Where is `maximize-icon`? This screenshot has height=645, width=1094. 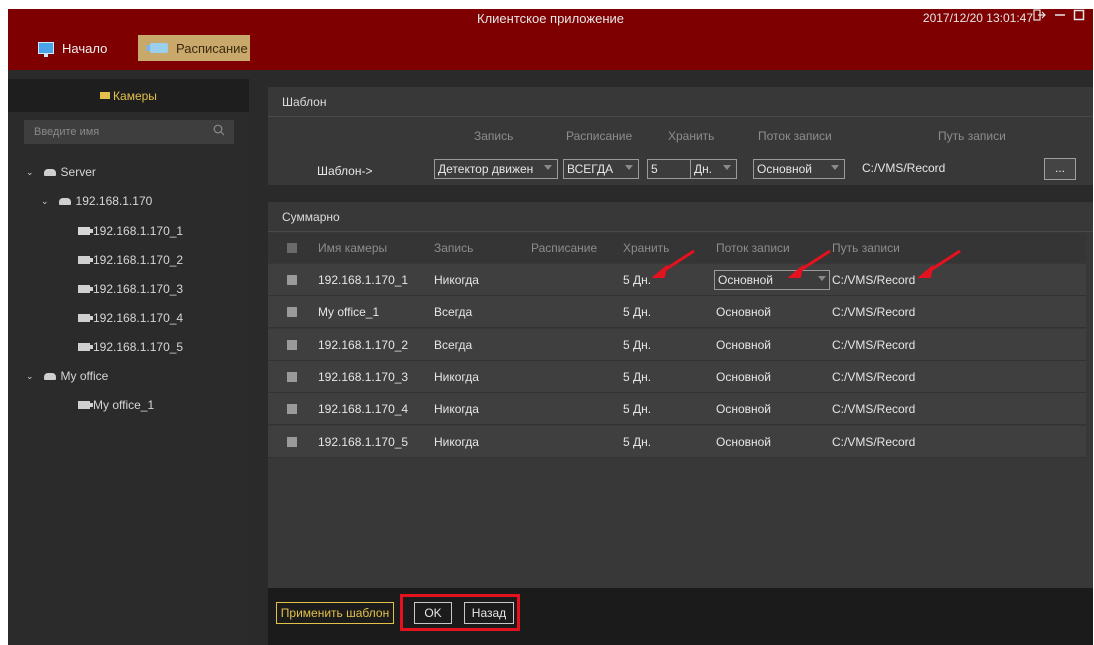
maximize-icon is located at coordinates (1079, 16).